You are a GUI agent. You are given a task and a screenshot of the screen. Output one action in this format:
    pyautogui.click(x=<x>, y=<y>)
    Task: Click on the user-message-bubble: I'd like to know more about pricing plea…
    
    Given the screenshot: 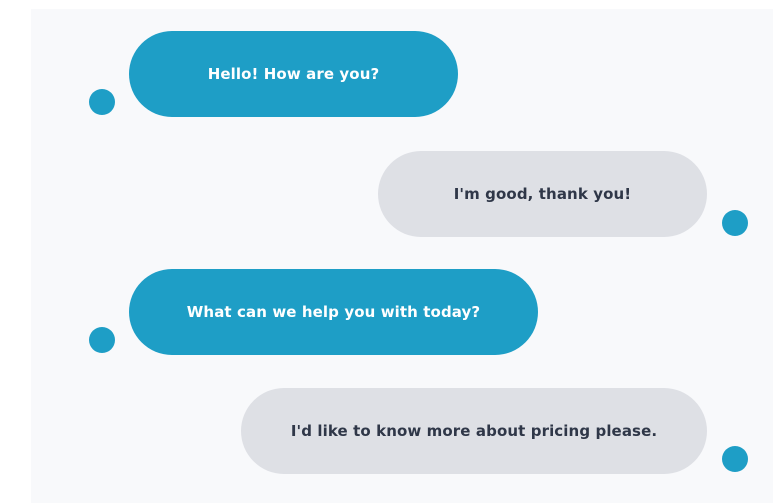 What is the action you would take?
    pyautogui.click(x=474, y=431)
    